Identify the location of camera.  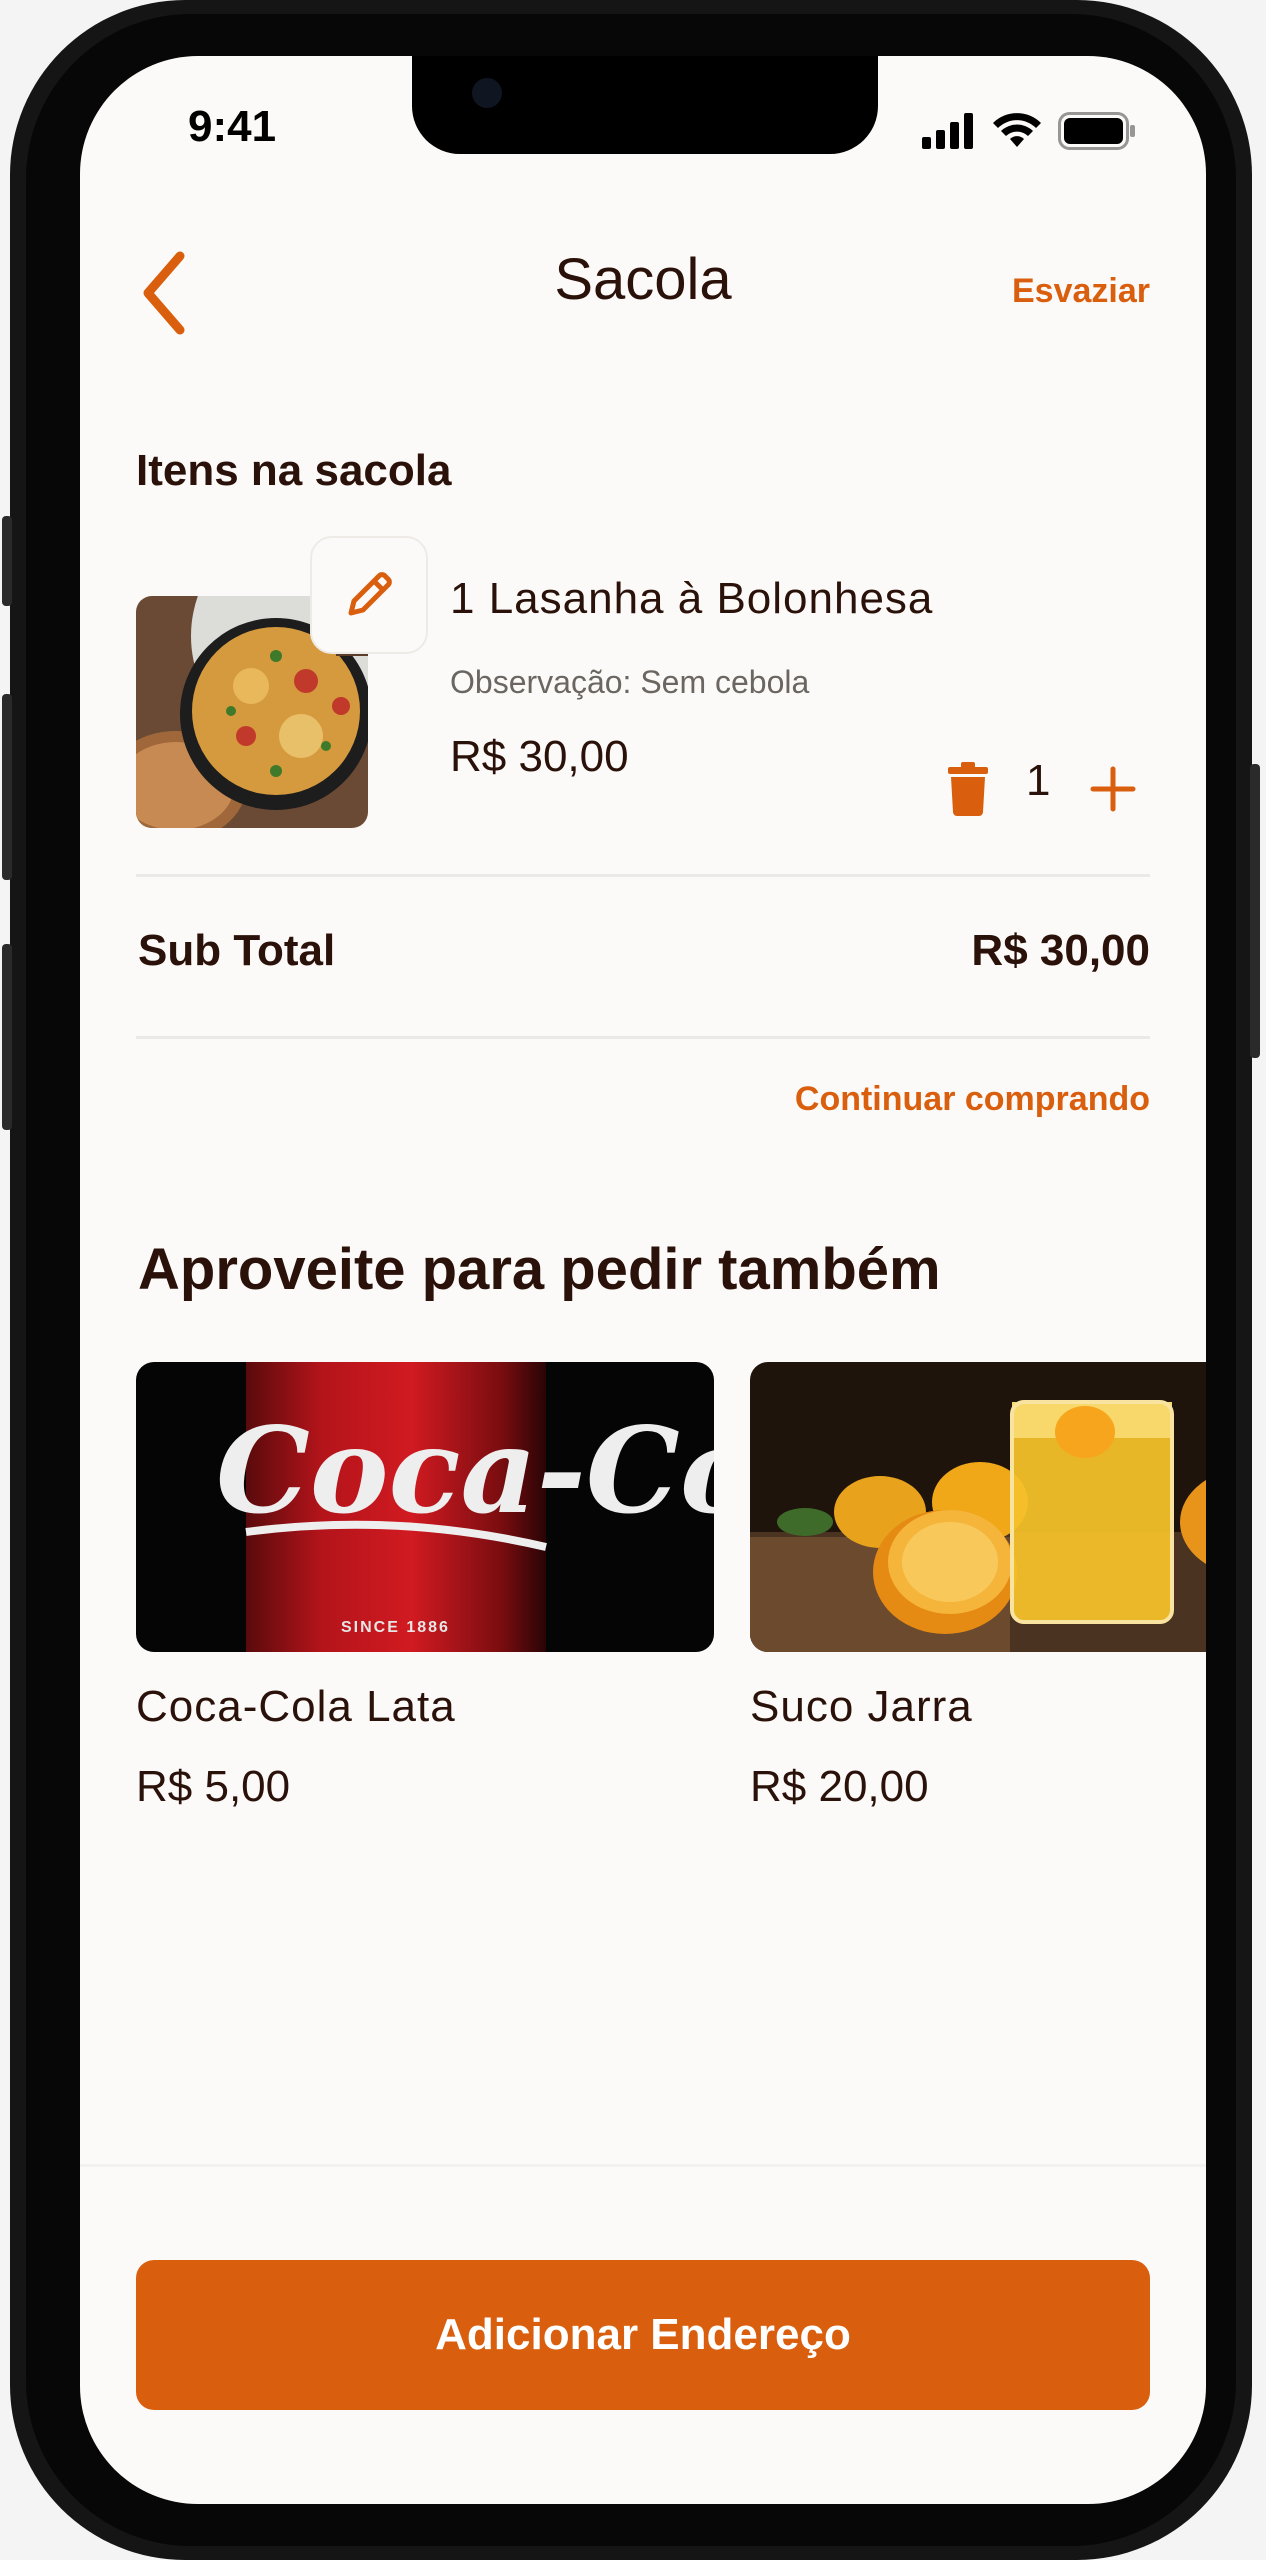
(487, 93).